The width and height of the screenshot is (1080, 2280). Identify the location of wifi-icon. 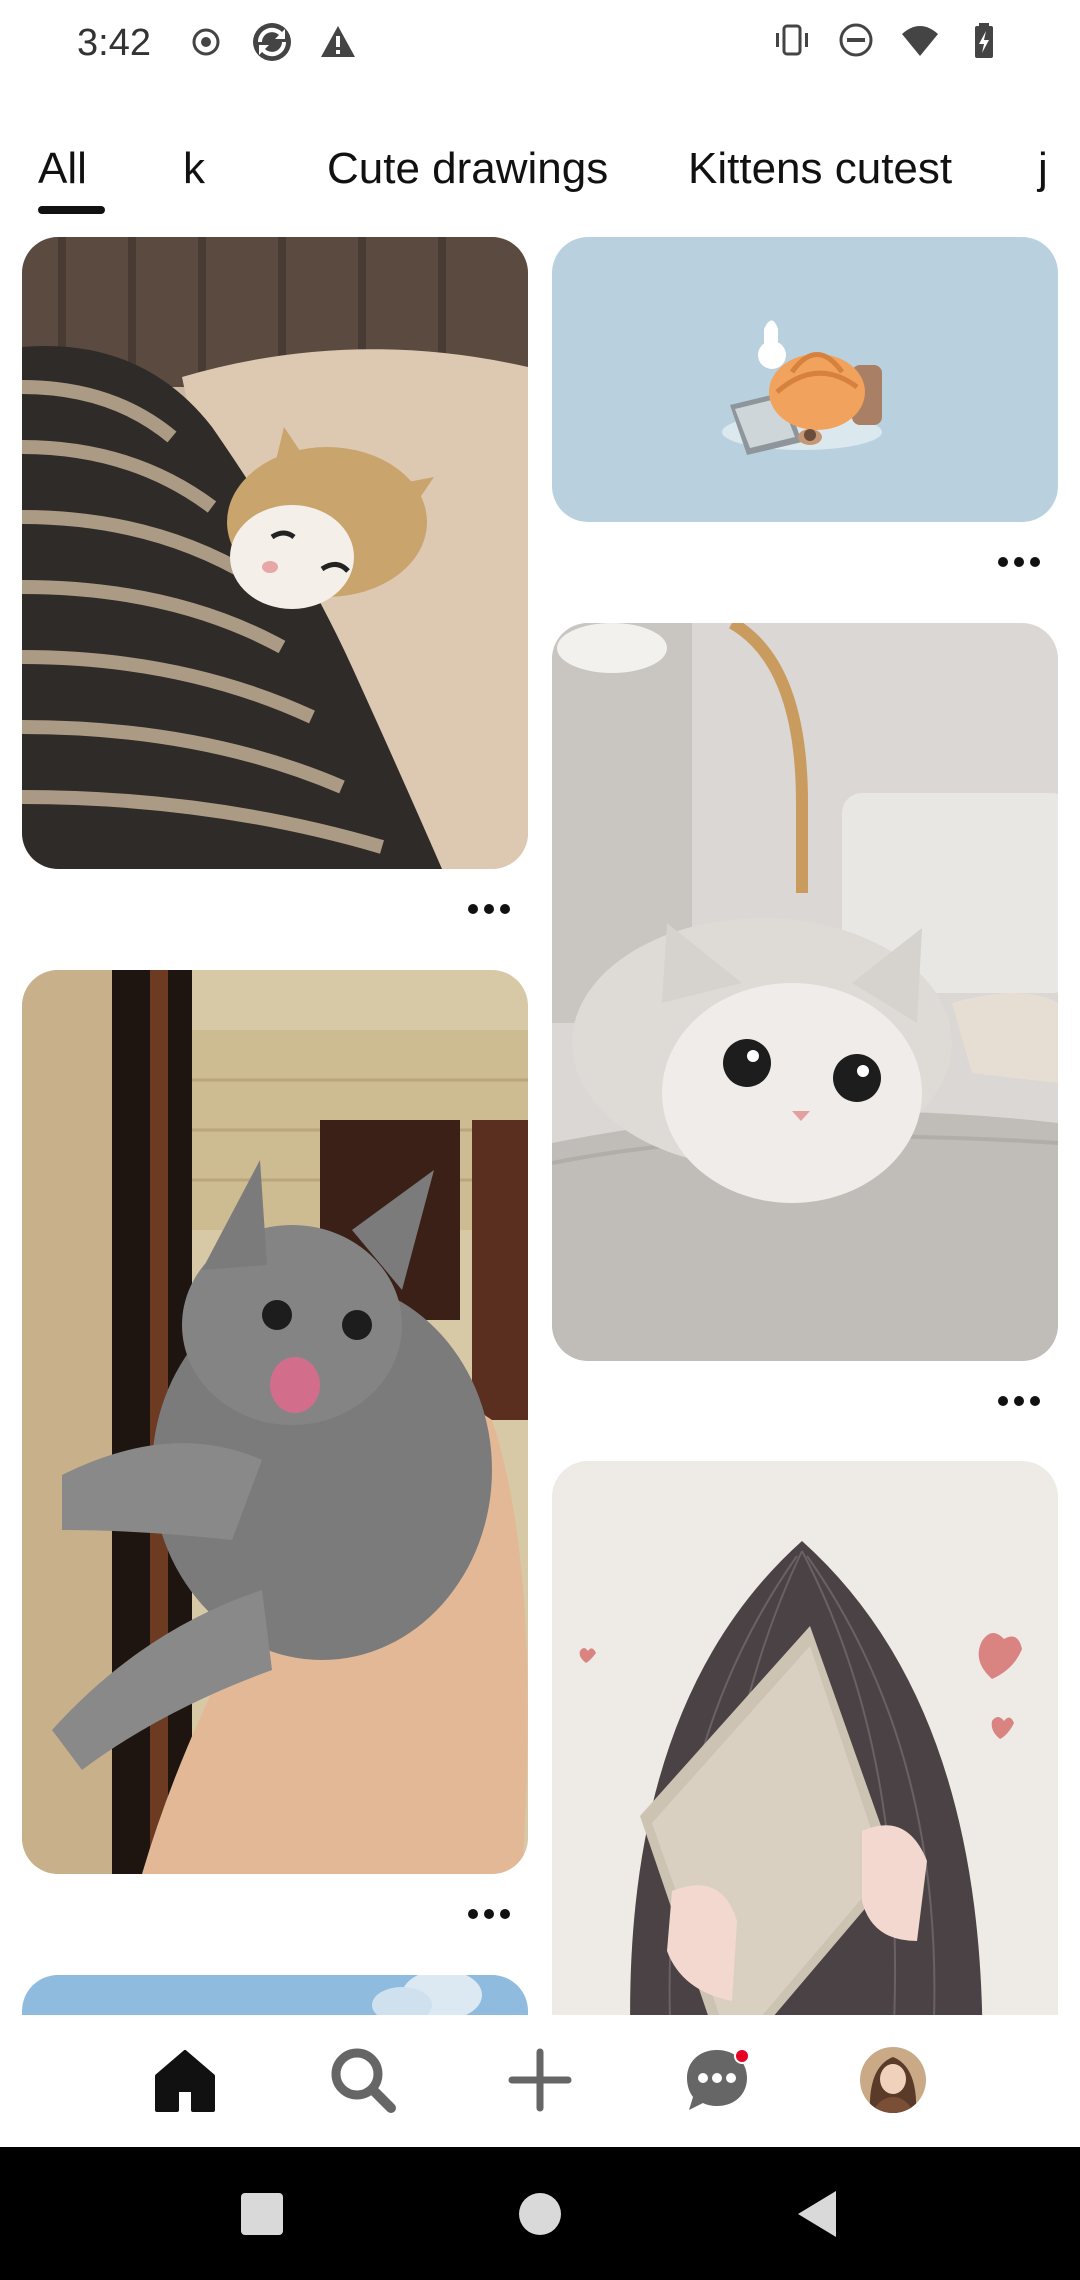
(920, 41).